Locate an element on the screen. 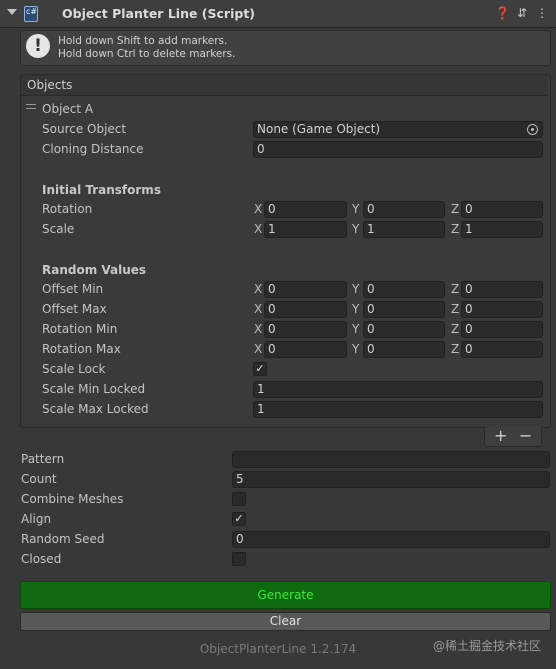  rotation-min-y-field: 0 is located at coordinates (404, 329).